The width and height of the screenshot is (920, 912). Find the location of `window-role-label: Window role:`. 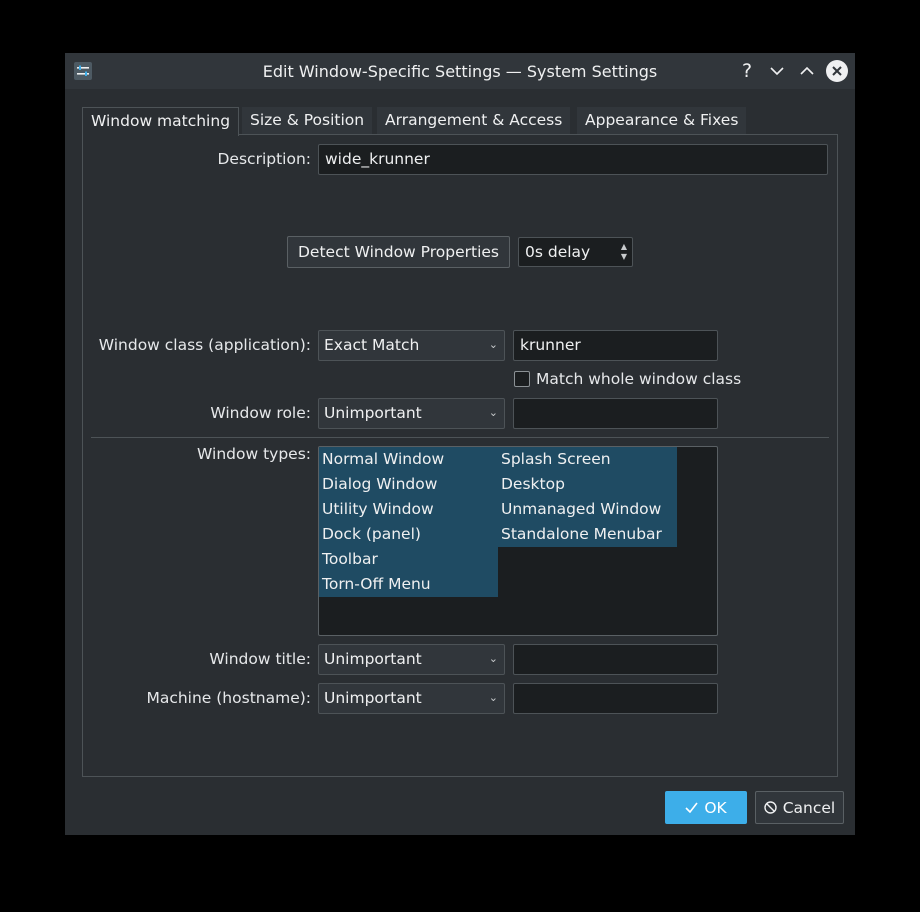

window-role-label: Window role: is located at coordinates (260, 413).